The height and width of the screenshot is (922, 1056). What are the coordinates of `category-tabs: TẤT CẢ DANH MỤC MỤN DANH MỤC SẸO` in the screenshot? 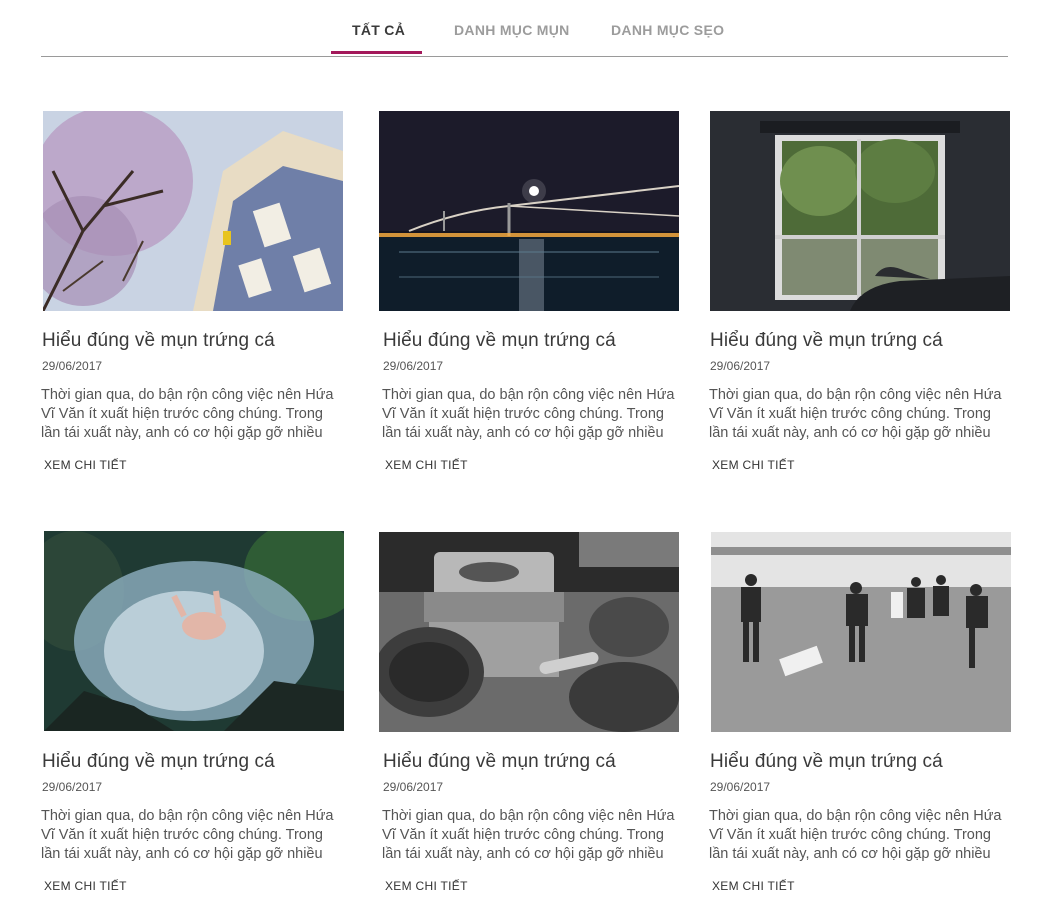 It's located at (524, 28).